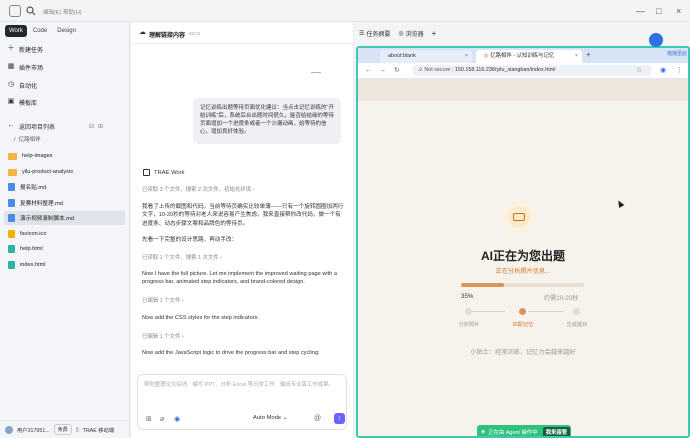  Describe the element at coordinates (368, 70) in the screenshot. I see `back-arrow-icon: ←` at that location.